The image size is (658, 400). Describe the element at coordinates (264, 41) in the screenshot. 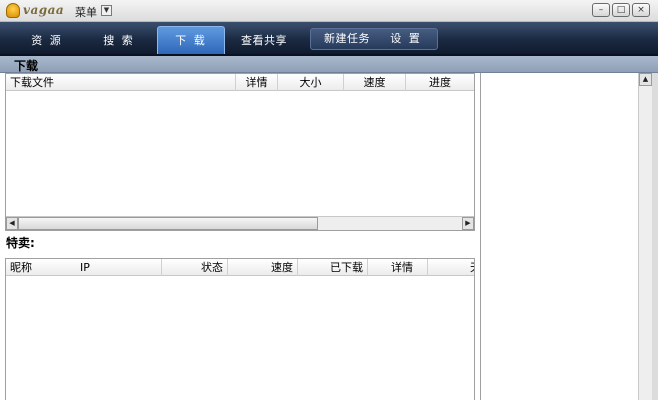

I see `tab-view-shares: 查看共享` at that location.